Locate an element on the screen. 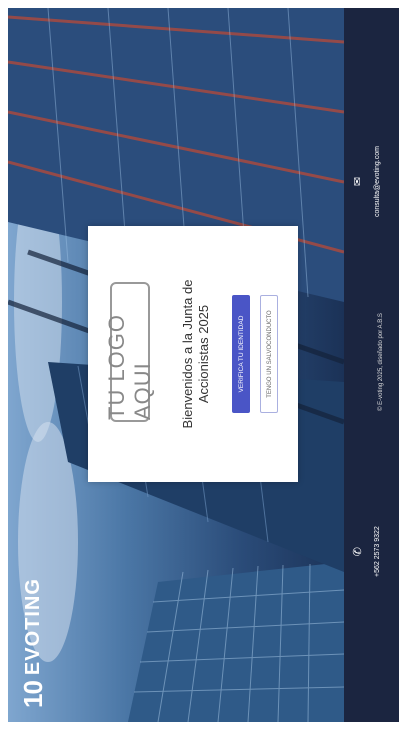  logo-placeholder: TU LOGO AQUI is located at coordinates (129, 352).